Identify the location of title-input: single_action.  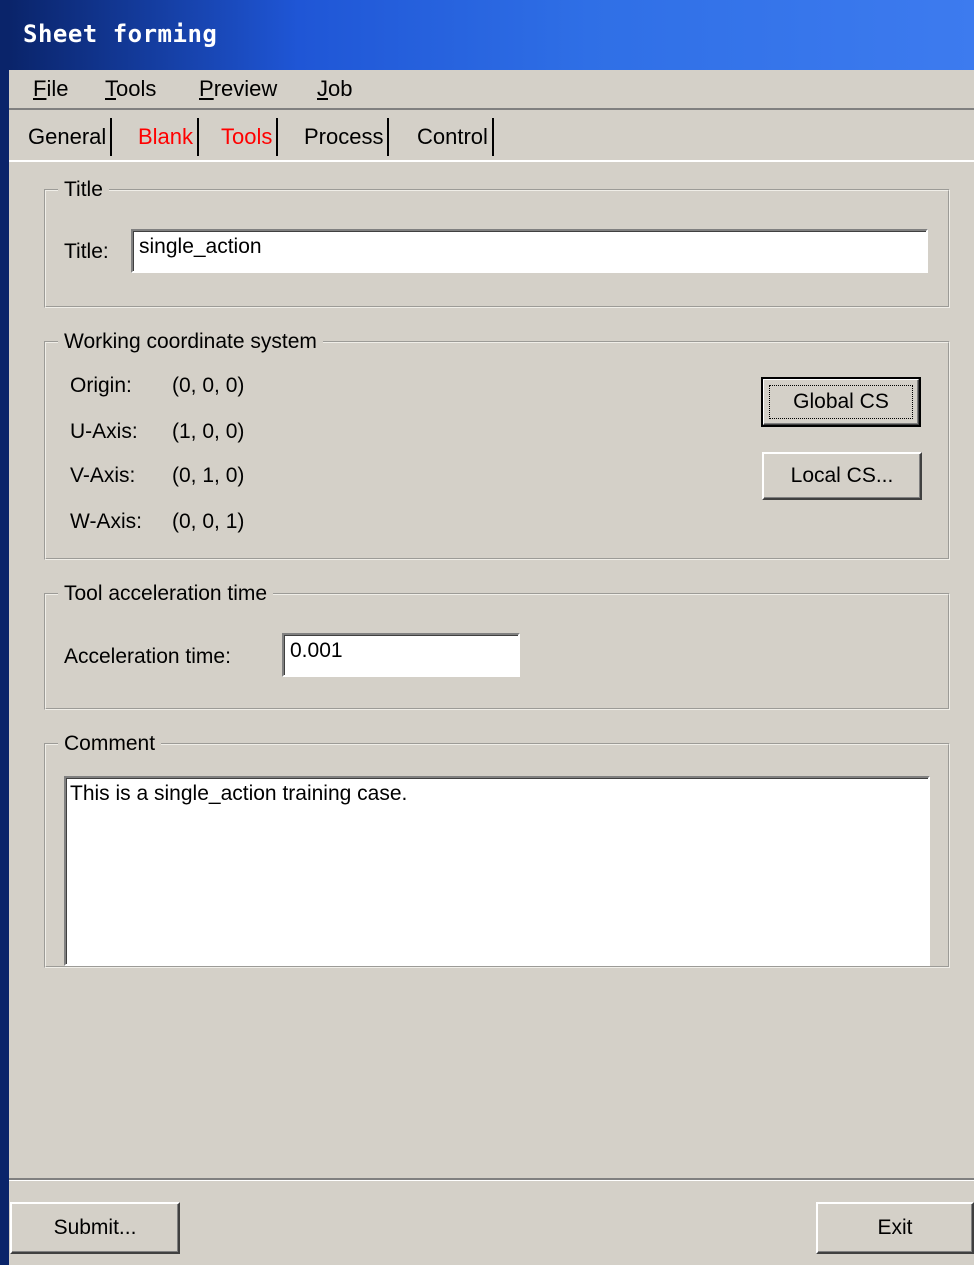
(529, 251).